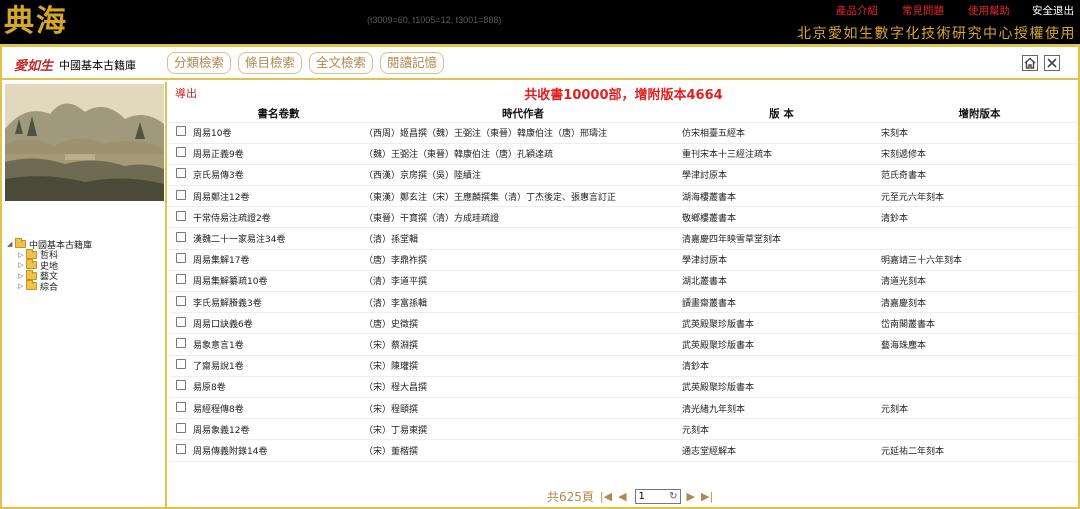 The width and height of the screenshot is (1080, 509). What do you see at coordinates (570, 497) in the screenshot?
I see `page-total: 共625頁` at bounding box center [570, 497].